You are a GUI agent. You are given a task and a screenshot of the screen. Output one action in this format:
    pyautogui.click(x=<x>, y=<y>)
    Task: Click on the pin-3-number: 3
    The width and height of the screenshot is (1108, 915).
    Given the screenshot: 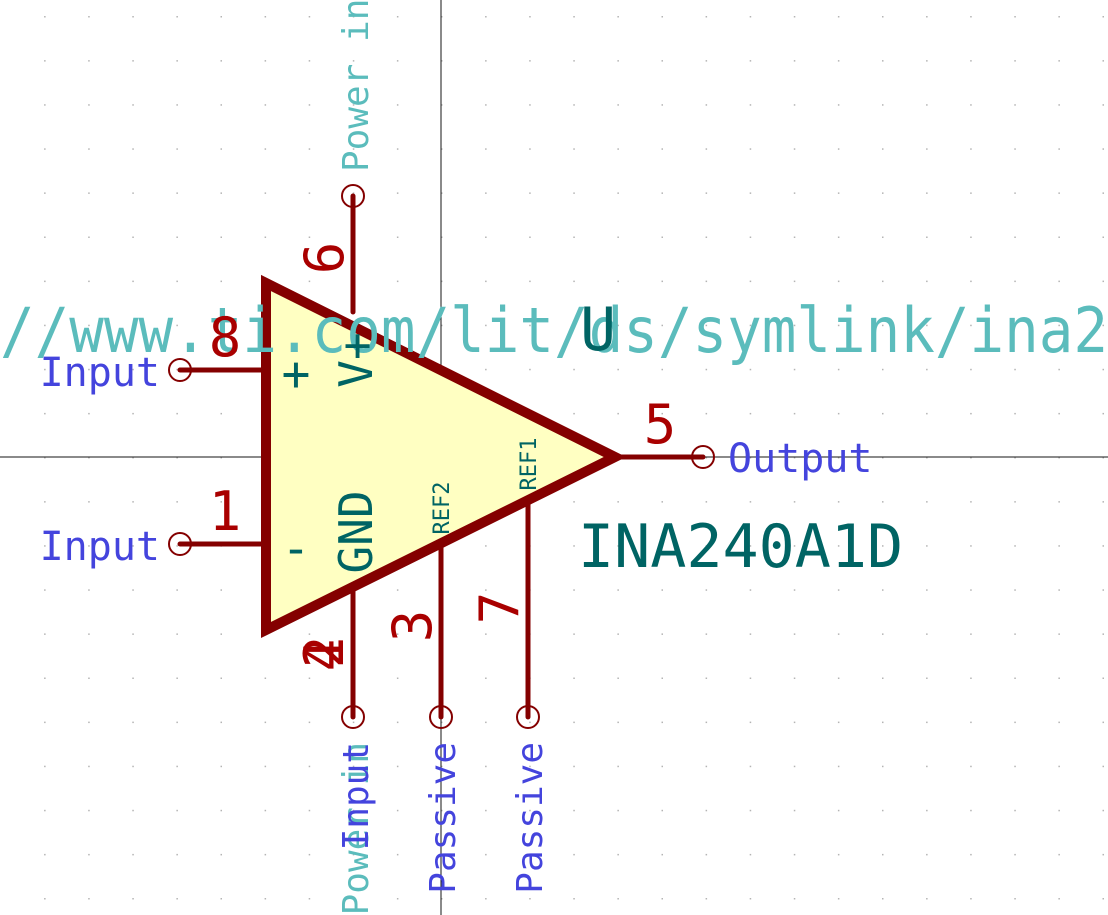 What is the action you would take?
    pyautogui.click(x=412, y=626)
    